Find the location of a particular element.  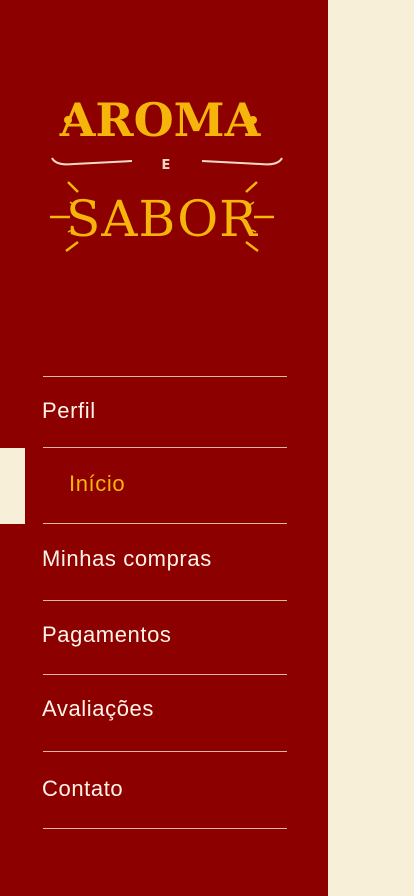

menu-item-label: Avaliações is located at coordinates (98, 708).